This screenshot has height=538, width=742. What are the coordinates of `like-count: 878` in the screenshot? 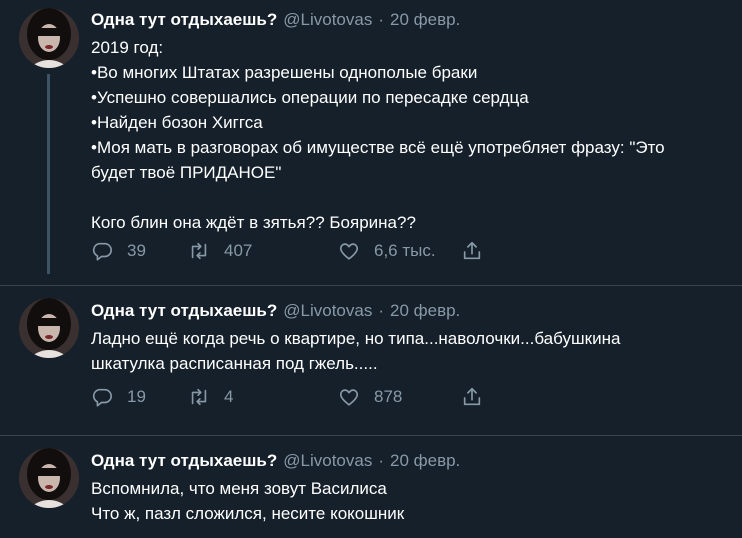 It's located at (388, 396).